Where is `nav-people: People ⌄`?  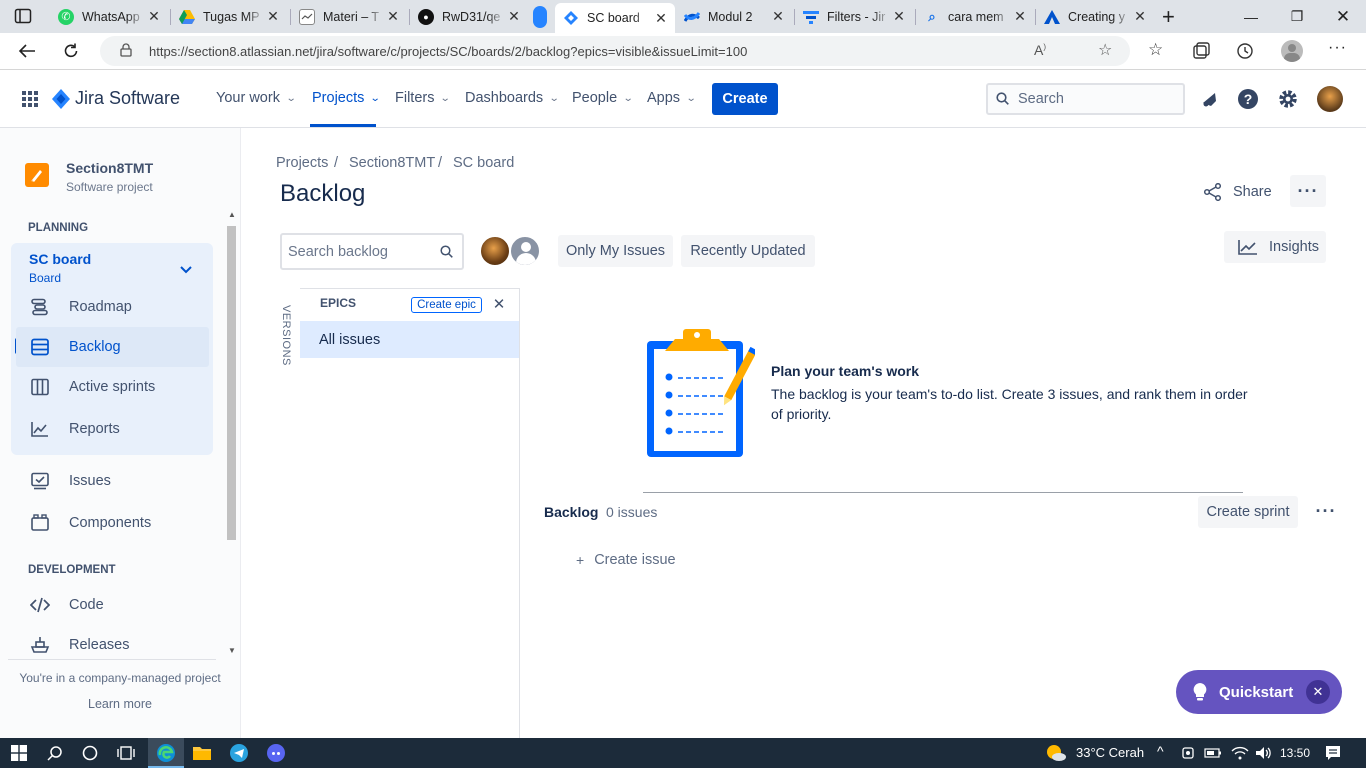
nav-people: People ⌄ is located at coordinates (603, 98).